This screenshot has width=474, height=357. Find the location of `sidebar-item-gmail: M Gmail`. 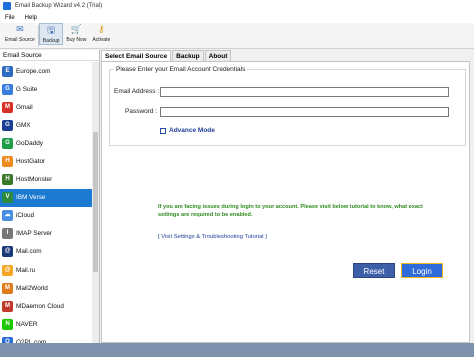

sidebar-item-gmail: M Gmail is located at coordinates (46, 107).